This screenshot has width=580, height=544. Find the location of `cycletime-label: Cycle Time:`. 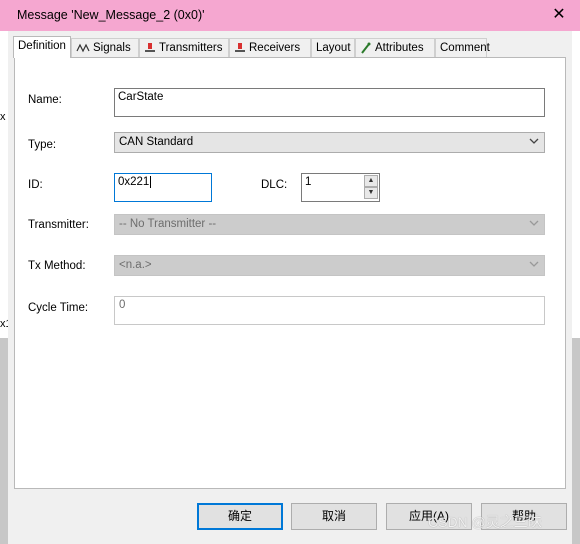

cycletime-label: Cycle Time: is located at coordinates (58, 308).